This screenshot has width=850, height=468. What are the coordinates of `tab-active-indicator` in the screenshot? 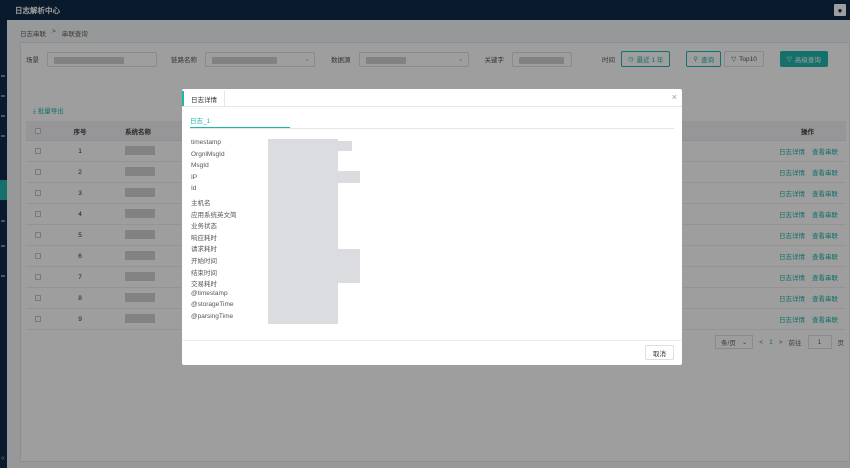 It's located at (240, 127).